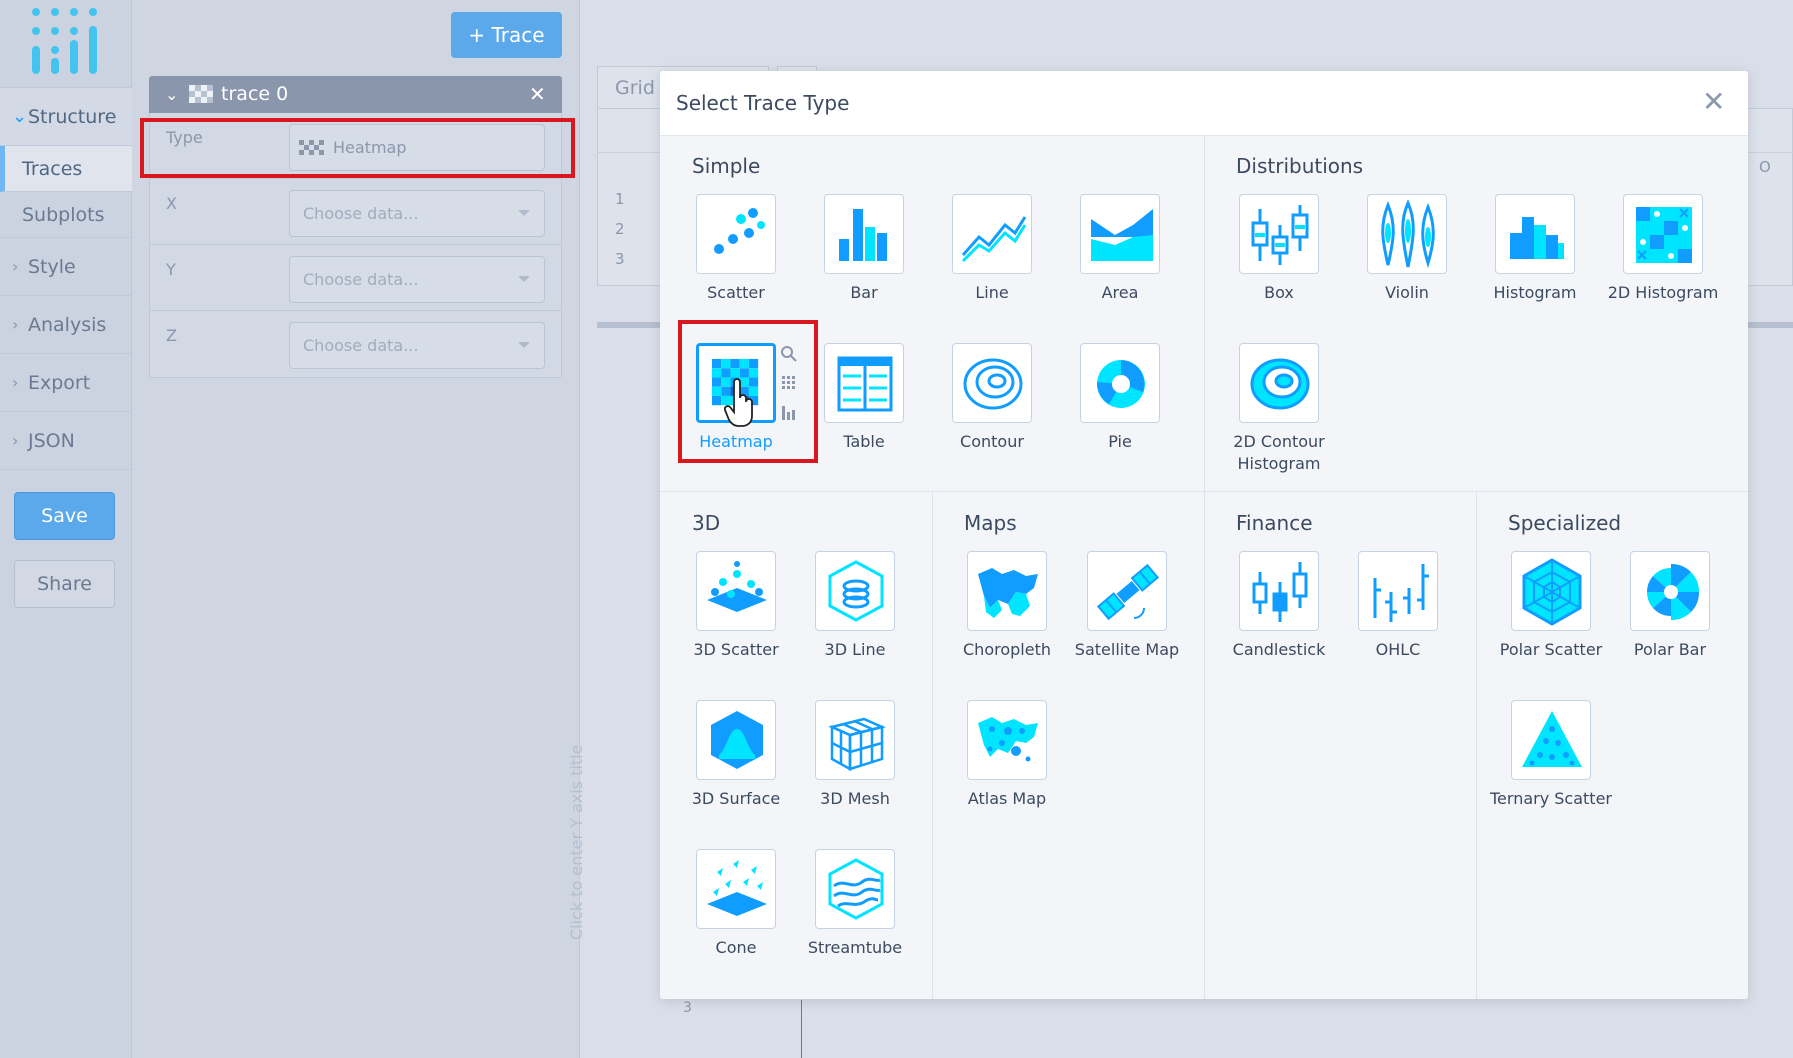  I want to click on cone-icon, so click(737, 888).